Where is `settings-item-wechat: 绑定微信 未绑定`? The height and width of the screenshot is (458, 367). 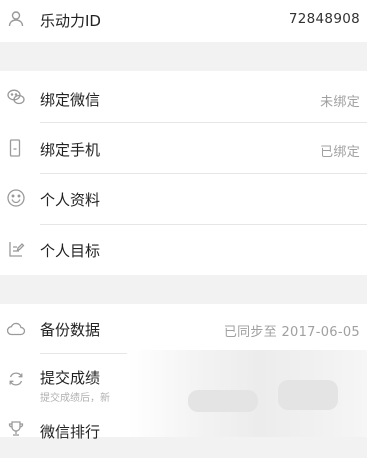
settings-item-wechat: 绑定微信 未绑定 is located at coordinates (183, 96).